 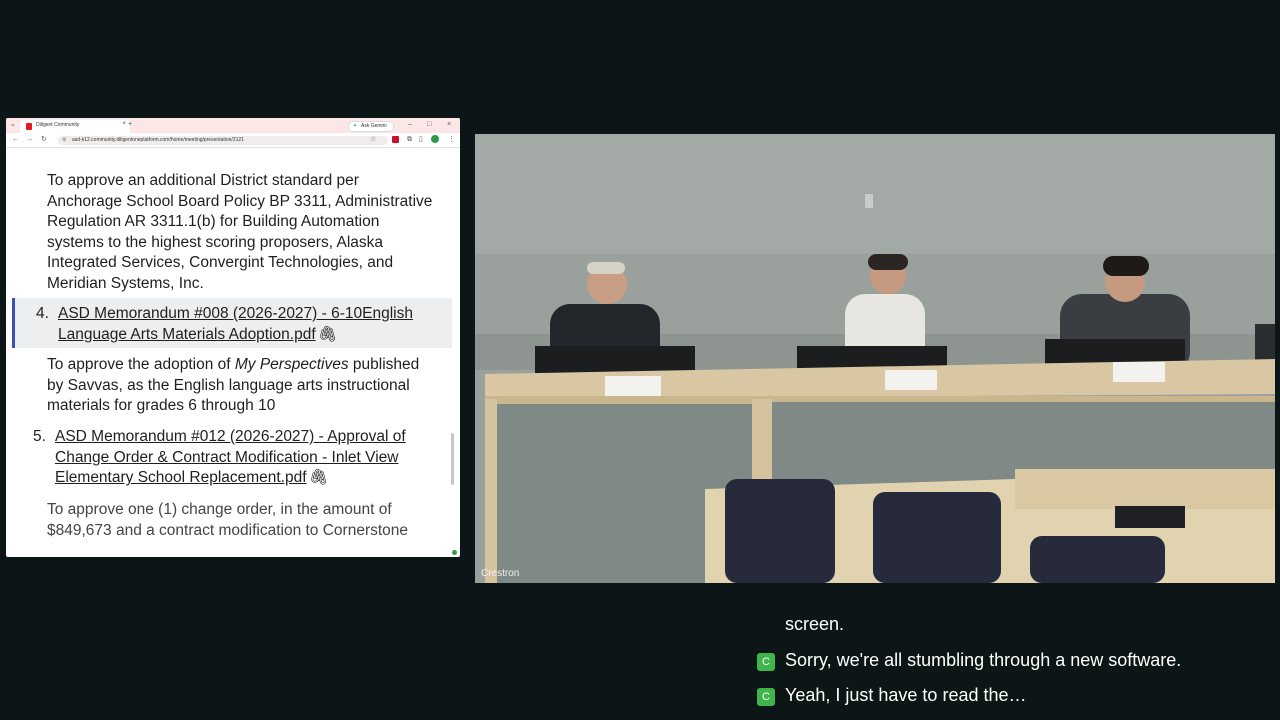 What do you see at coordinates (42, 313) in the screenshot?
I see `item-number: 4.` at bounding box center [42, 313].